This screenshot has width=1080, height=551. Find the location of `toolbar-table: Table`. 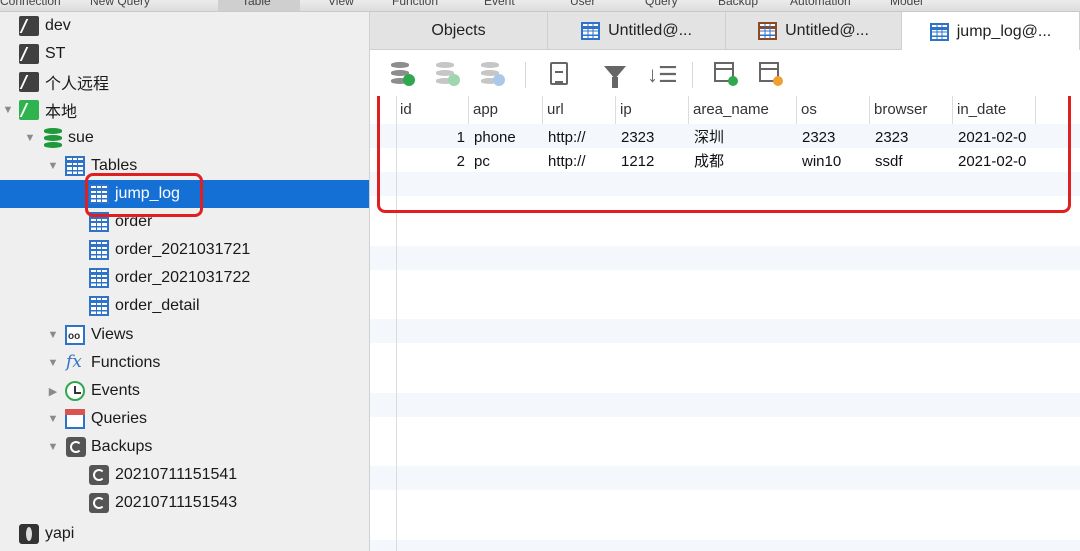

toolbar-table: Table is located at coordinates (256, 4).